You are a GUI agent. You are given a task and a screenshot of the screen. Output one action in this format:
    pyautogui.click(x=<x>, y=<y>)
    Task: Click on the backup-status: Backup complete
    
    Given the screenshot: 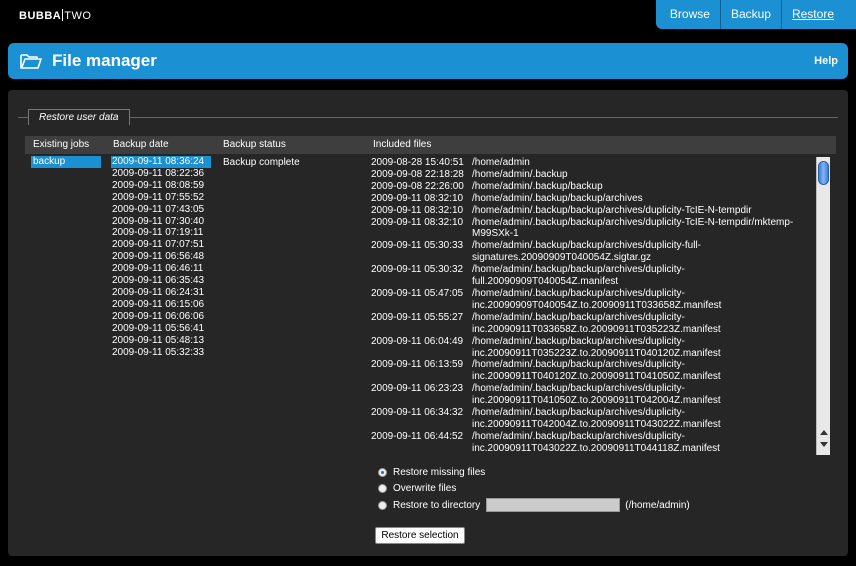 What is the action you would take?
    pyautogui.click(x=261, y=162)
    